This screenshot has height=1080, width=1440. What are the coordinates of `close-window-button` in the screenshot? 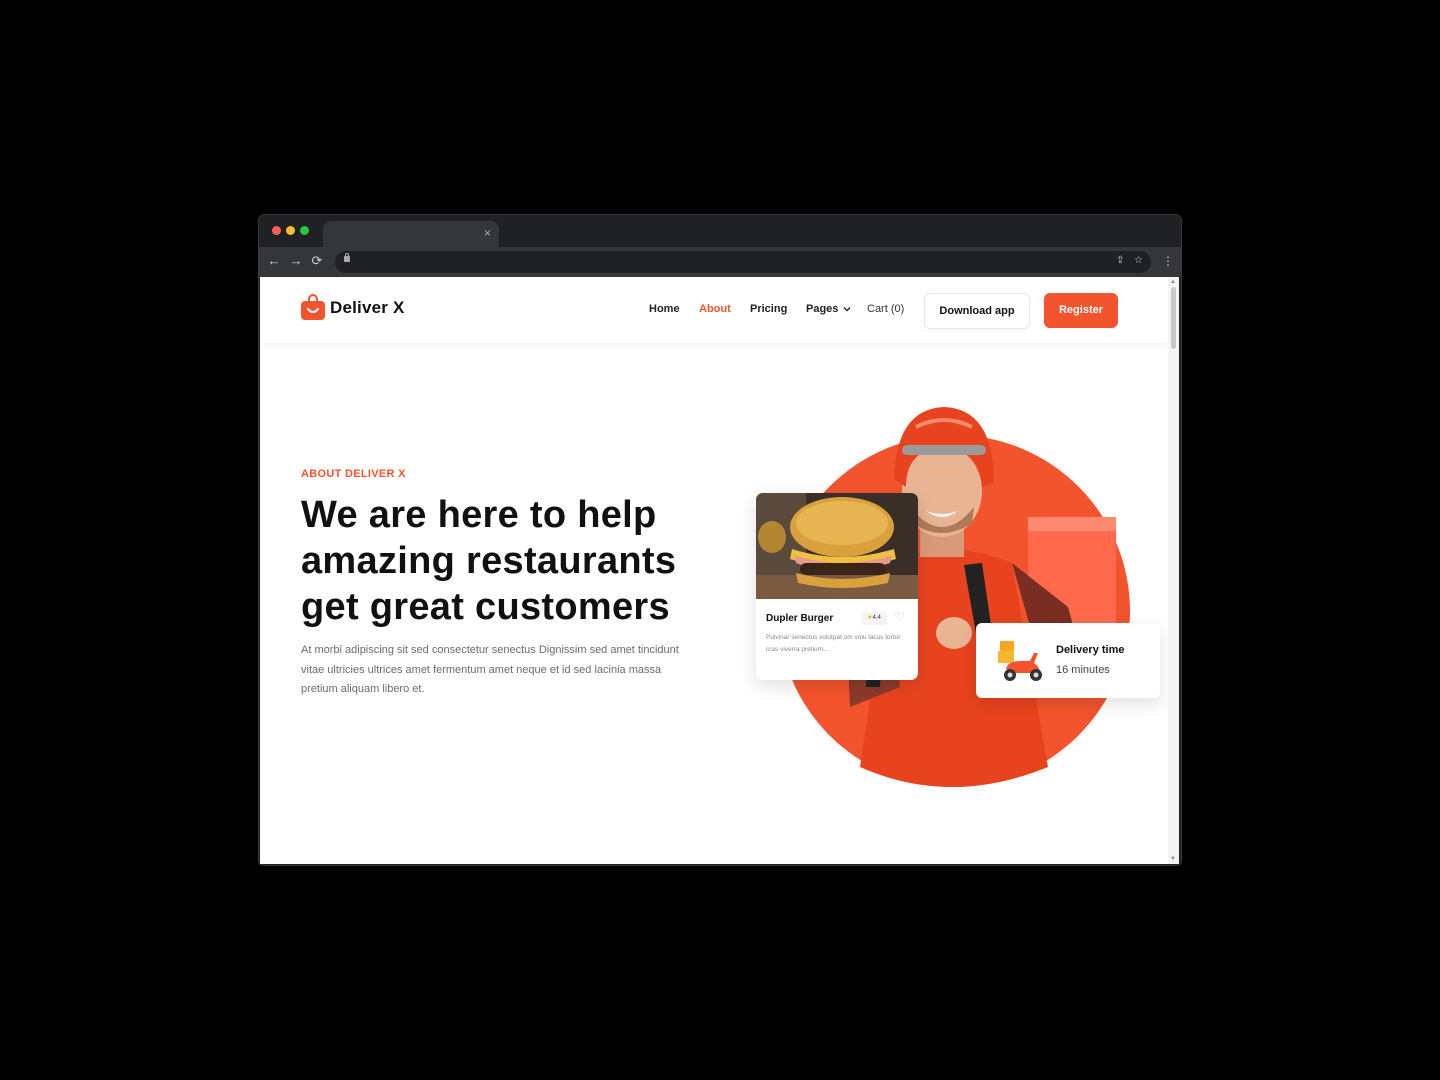 It's located at (276, 230).